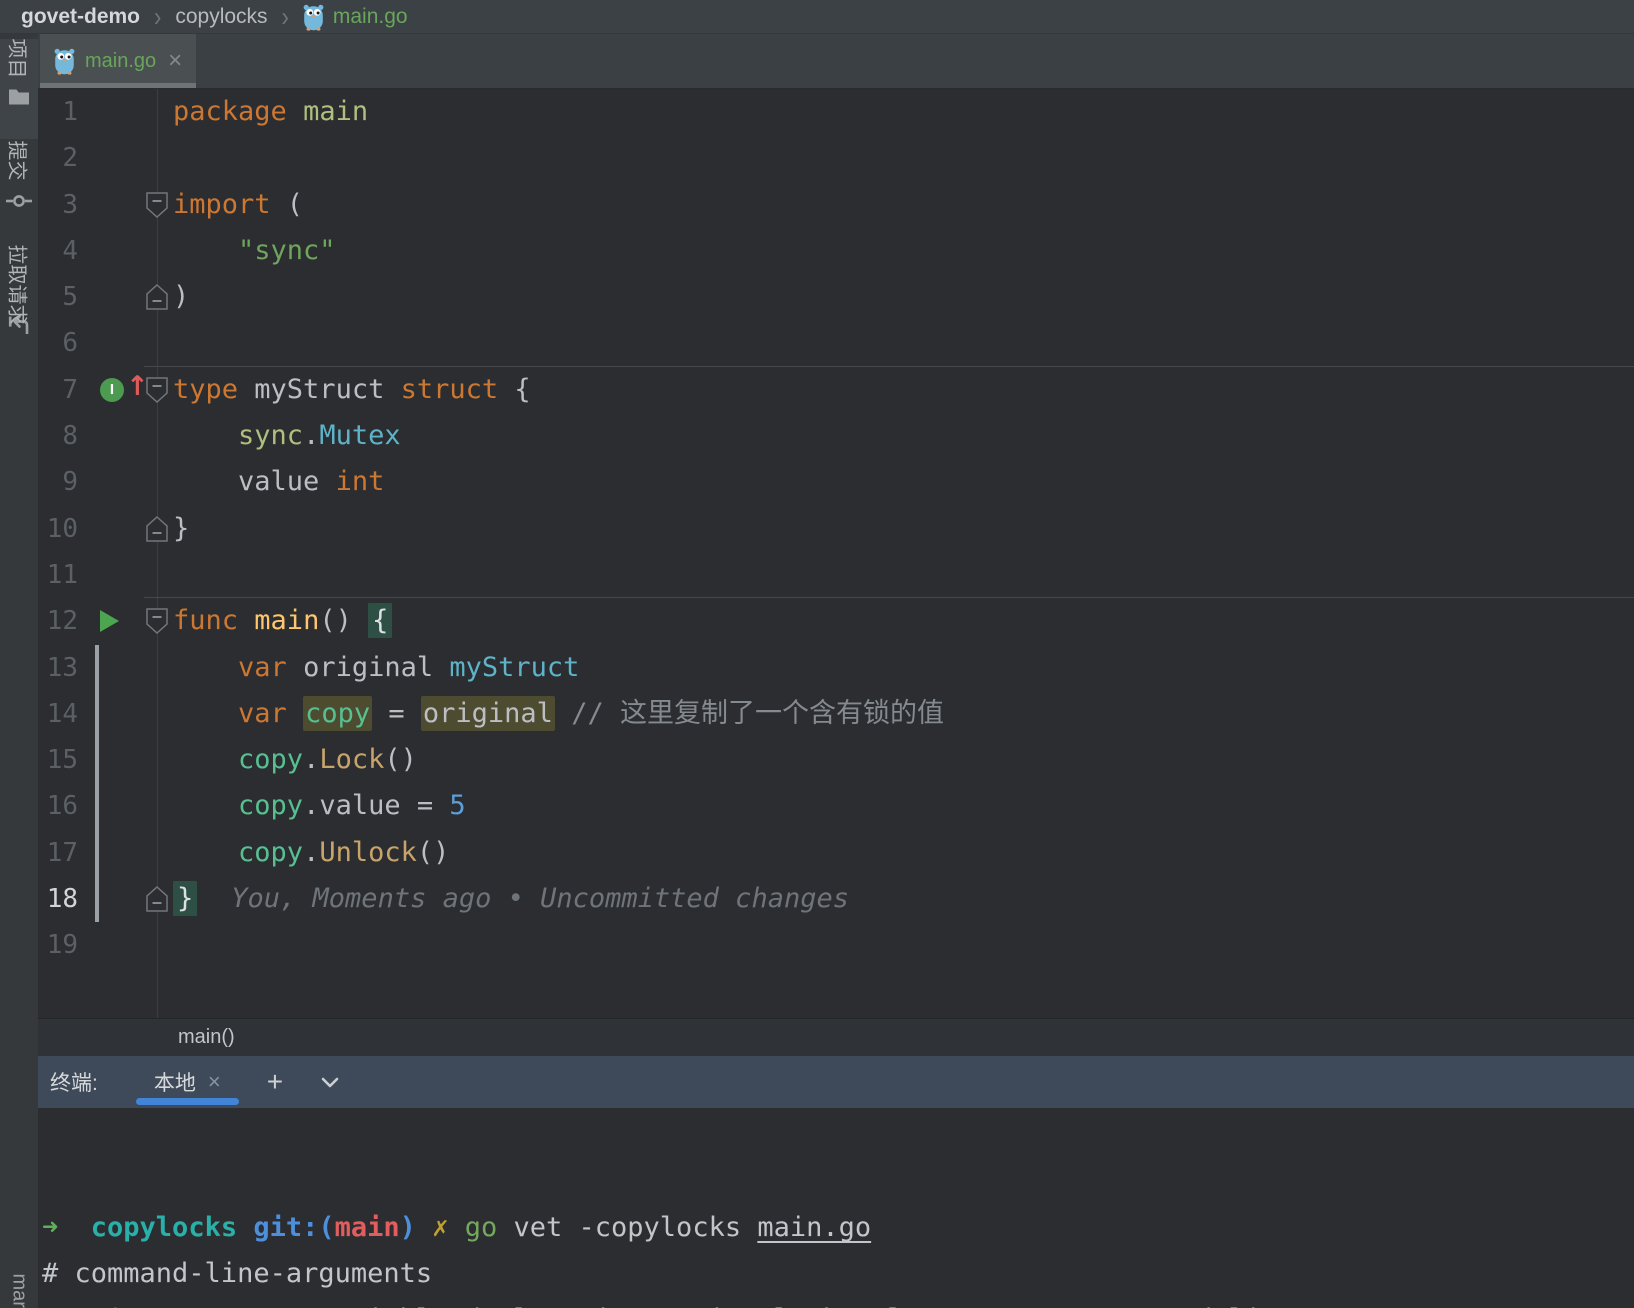  Describe the element at coordinates (836, 251) in the screenshot. I see `code-line-4: 4 "sync"` at that location.